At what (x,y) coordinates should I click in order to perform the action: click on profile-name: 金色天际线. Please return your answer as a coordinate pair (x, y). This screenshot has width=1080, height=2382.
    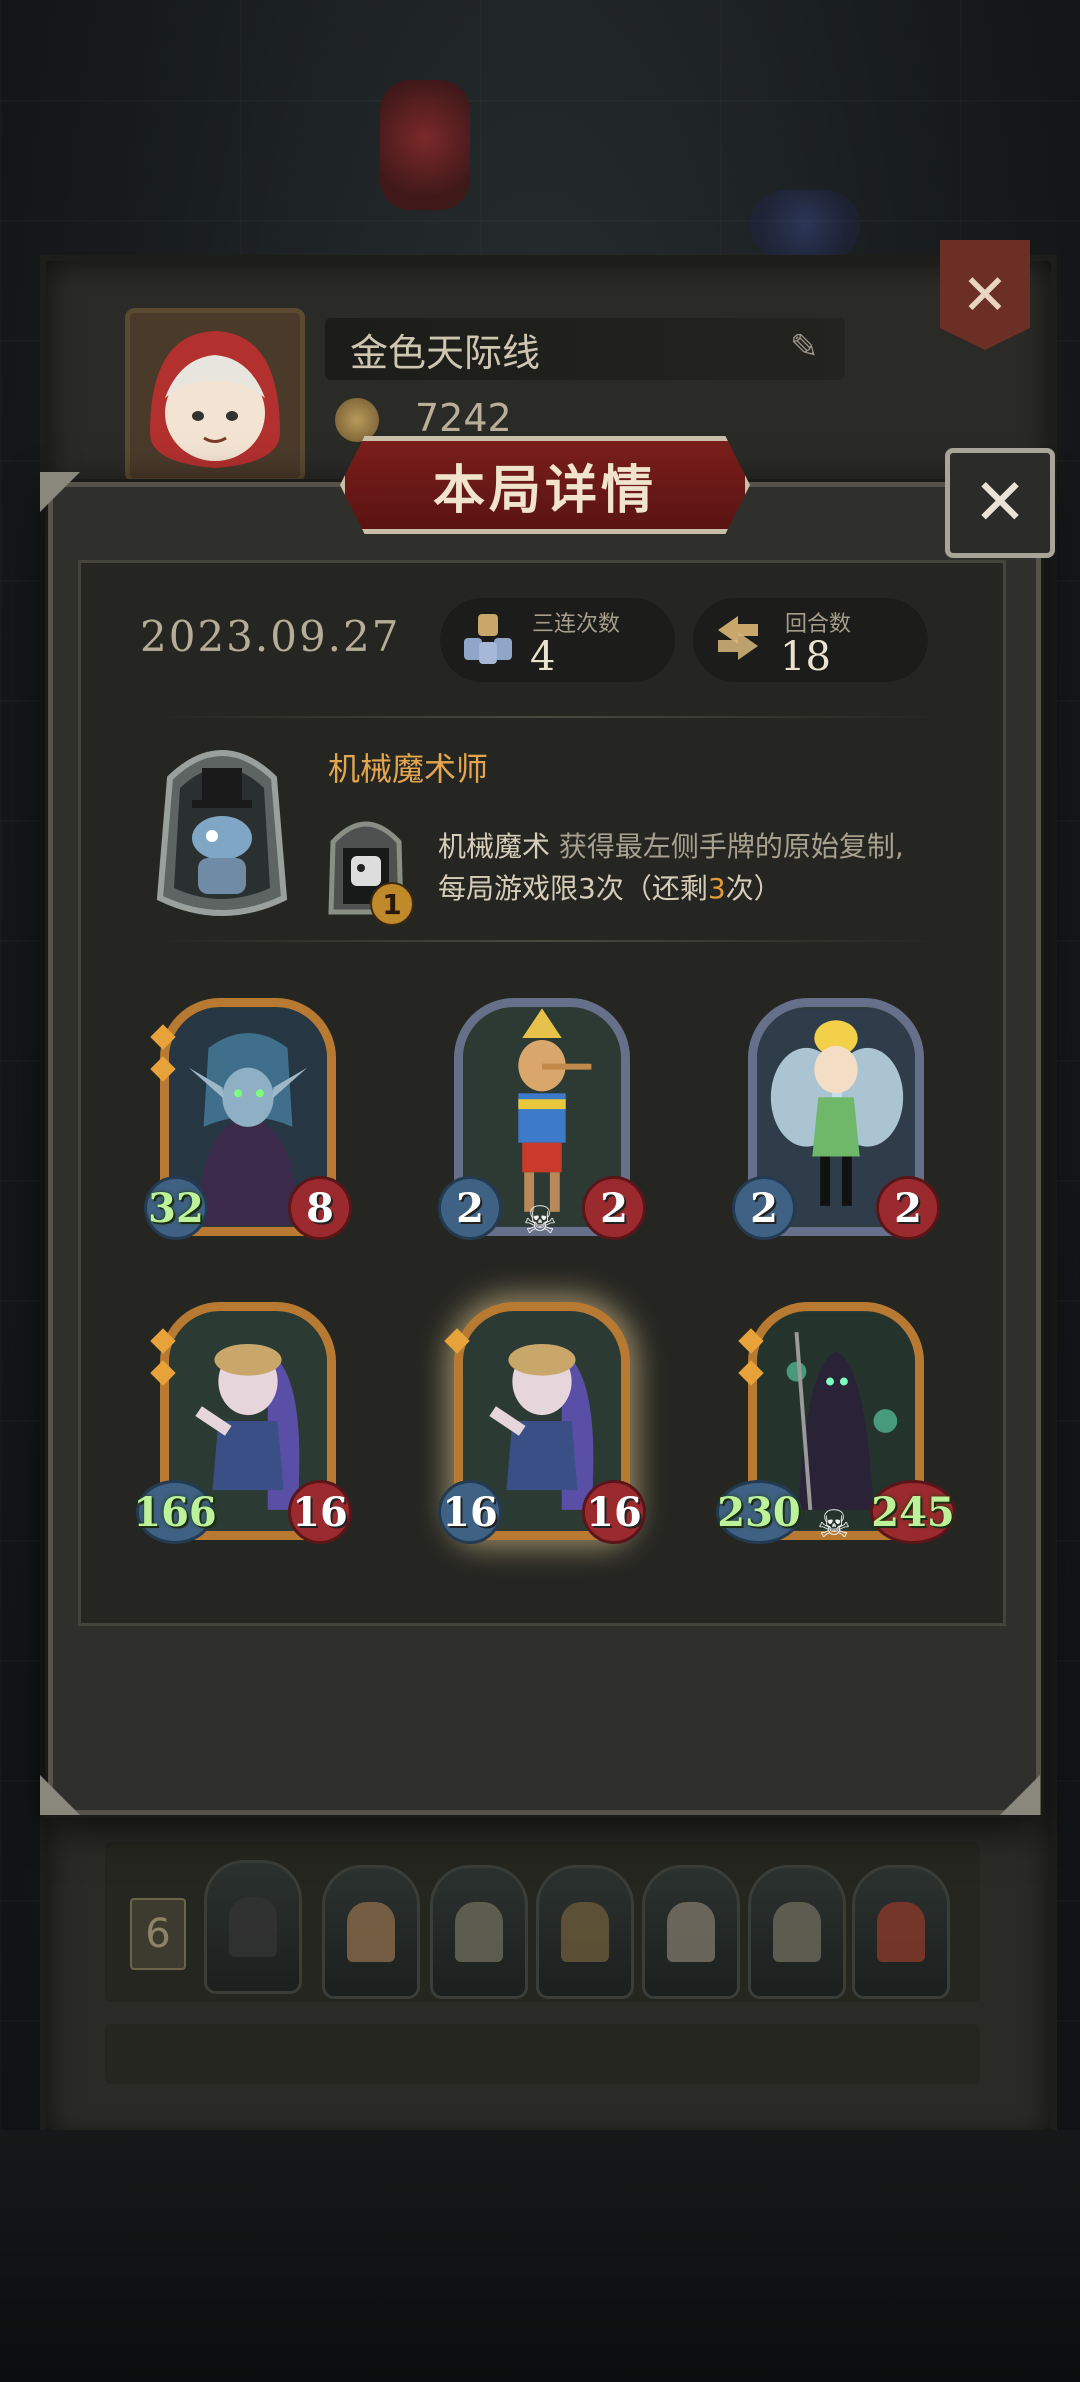
    Looking at the image, I should click on (445, 353).